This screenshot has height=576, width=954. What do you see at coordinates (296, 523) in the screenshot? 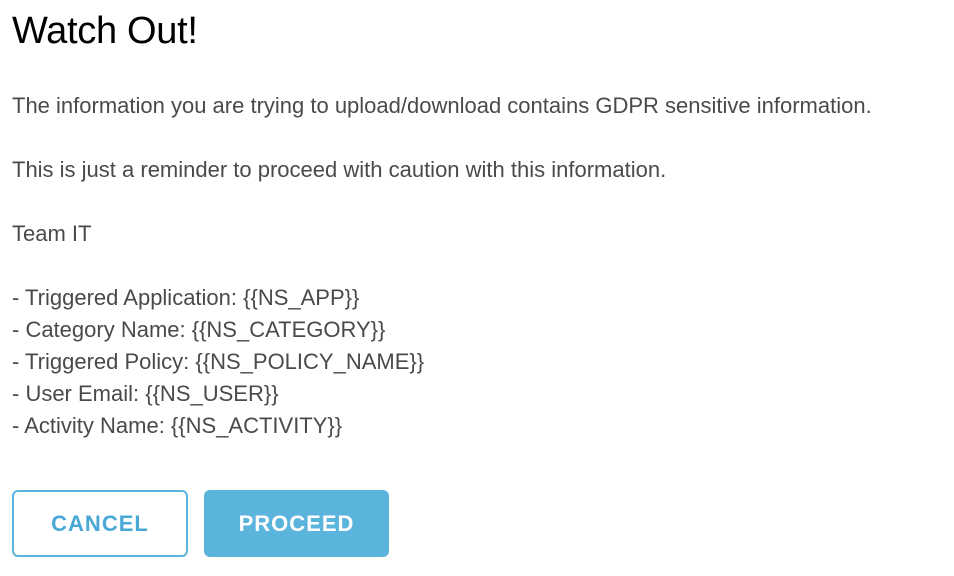
I see `proceed-button: PROCEED` at bounding box center [296, 523].